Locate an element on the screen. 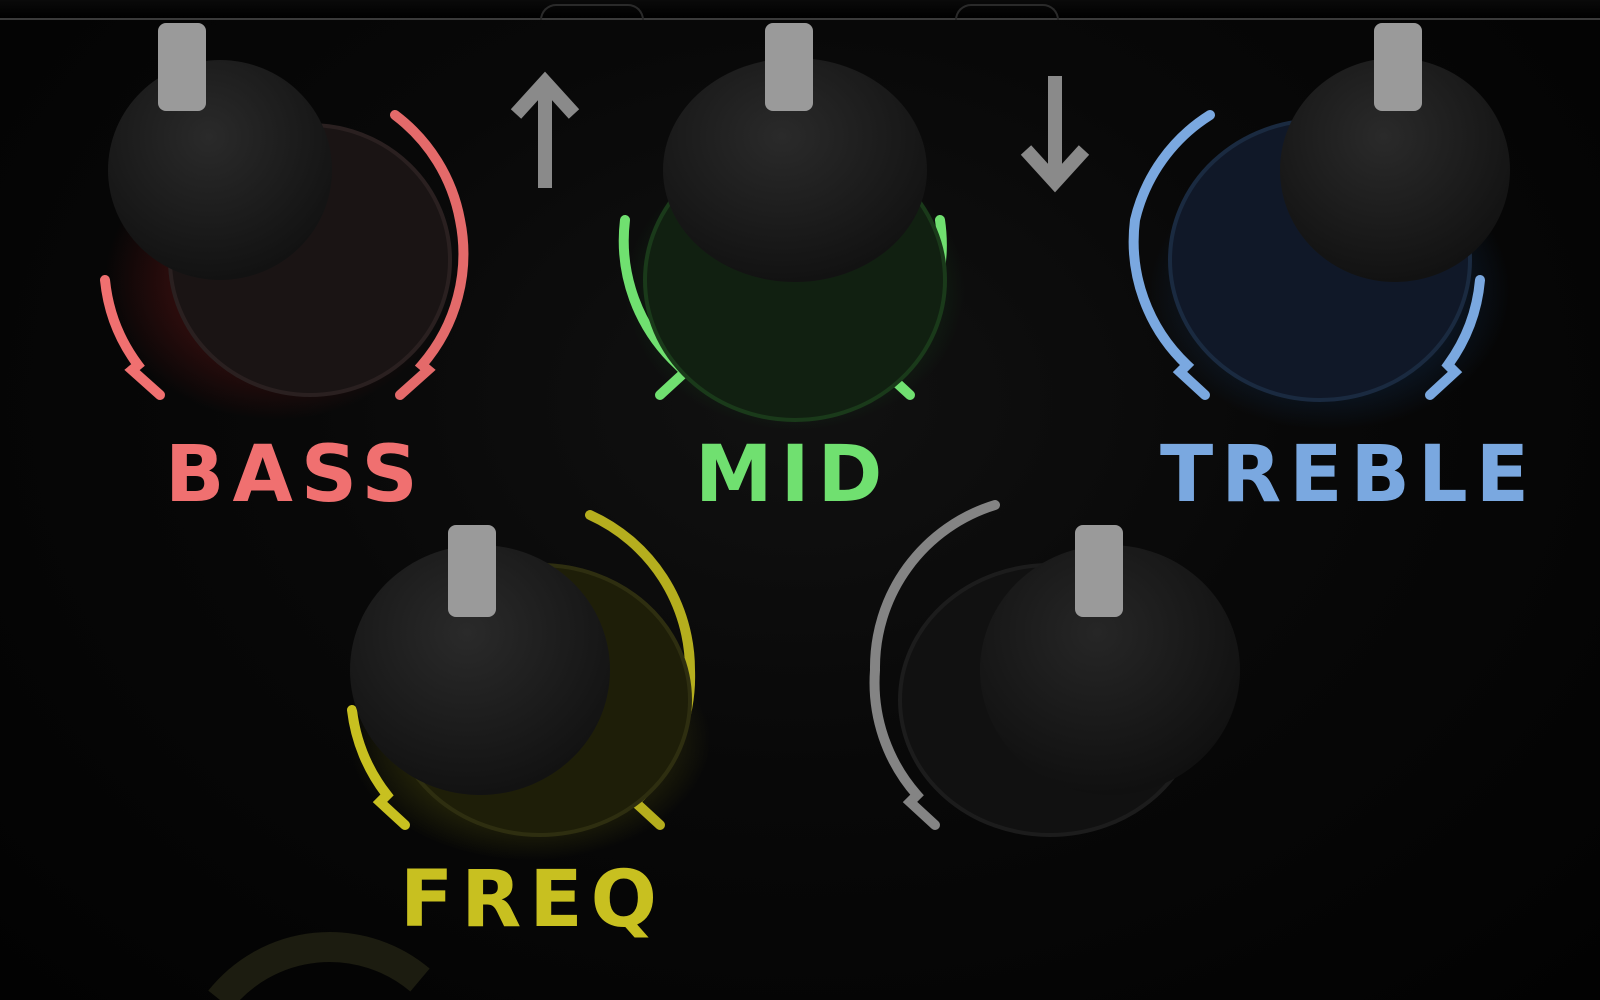 The image size is (1600, 1000). mid-label: MID is located at coordinates (793, 475).